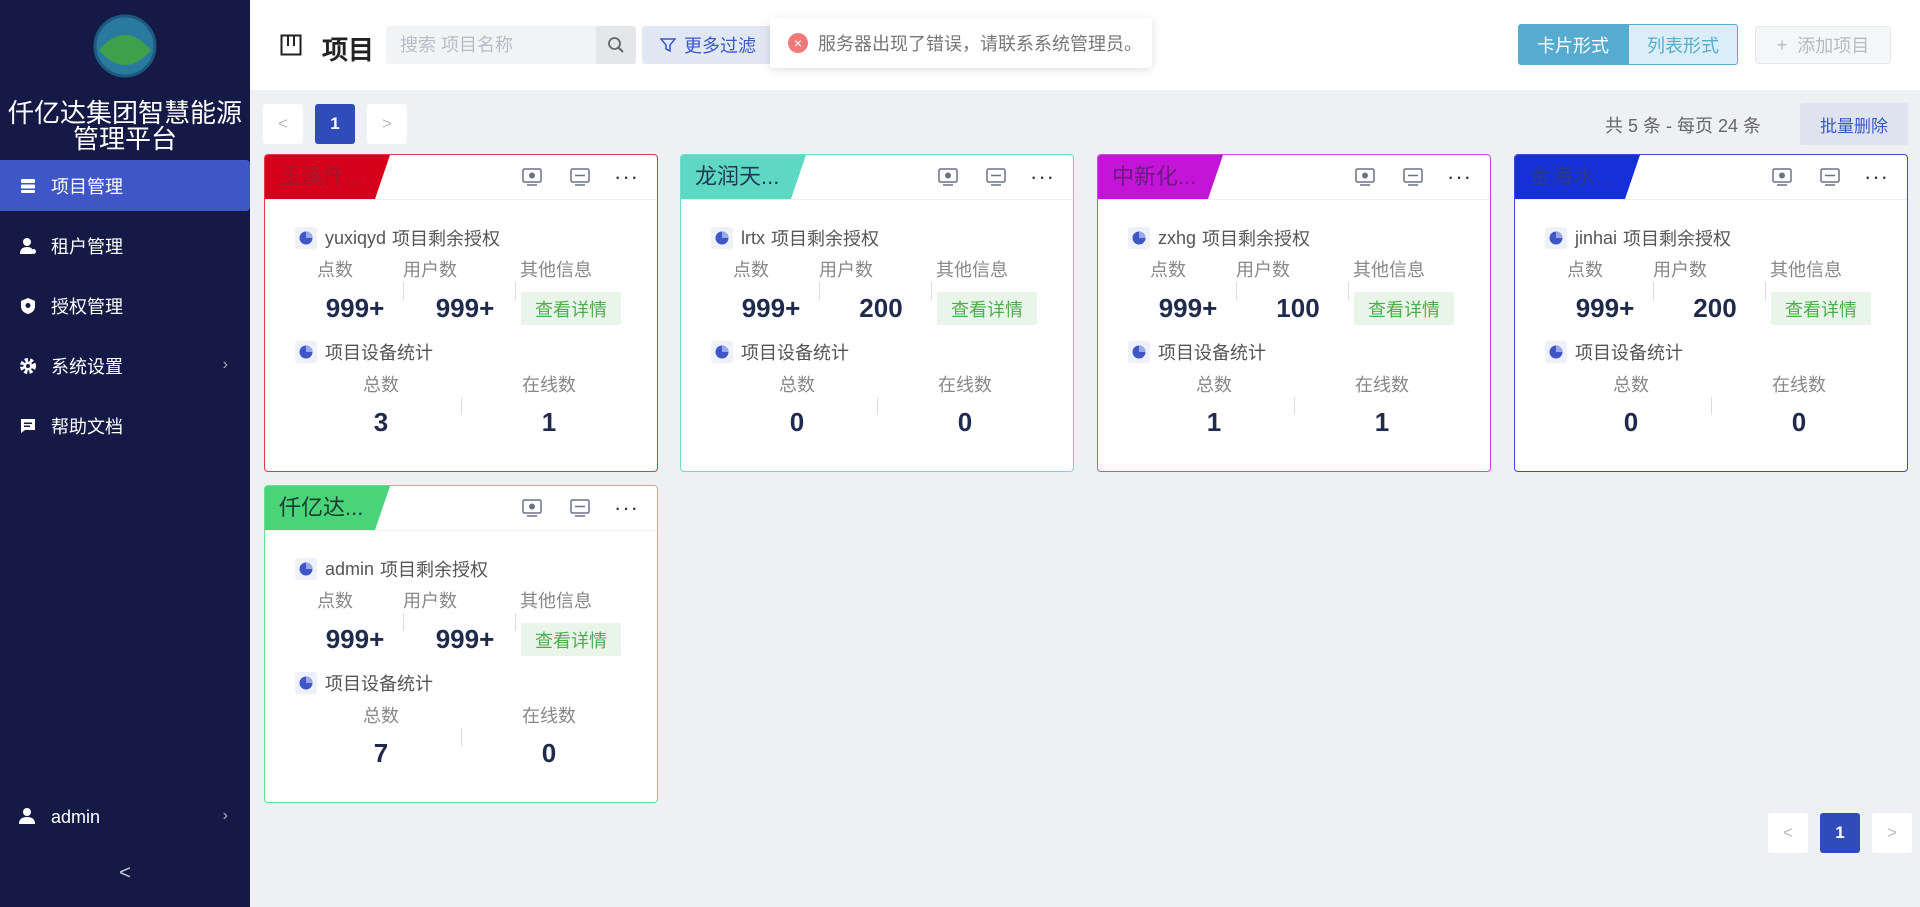  I want to click on card-view-button: 卡片形式, so click(1573, 44).